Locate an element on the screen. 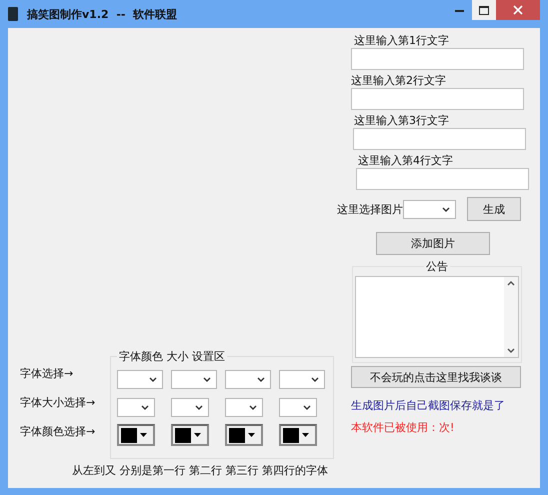 This screenshot has width=548, height=495. scrollbar is located at coordinates (511, 317).